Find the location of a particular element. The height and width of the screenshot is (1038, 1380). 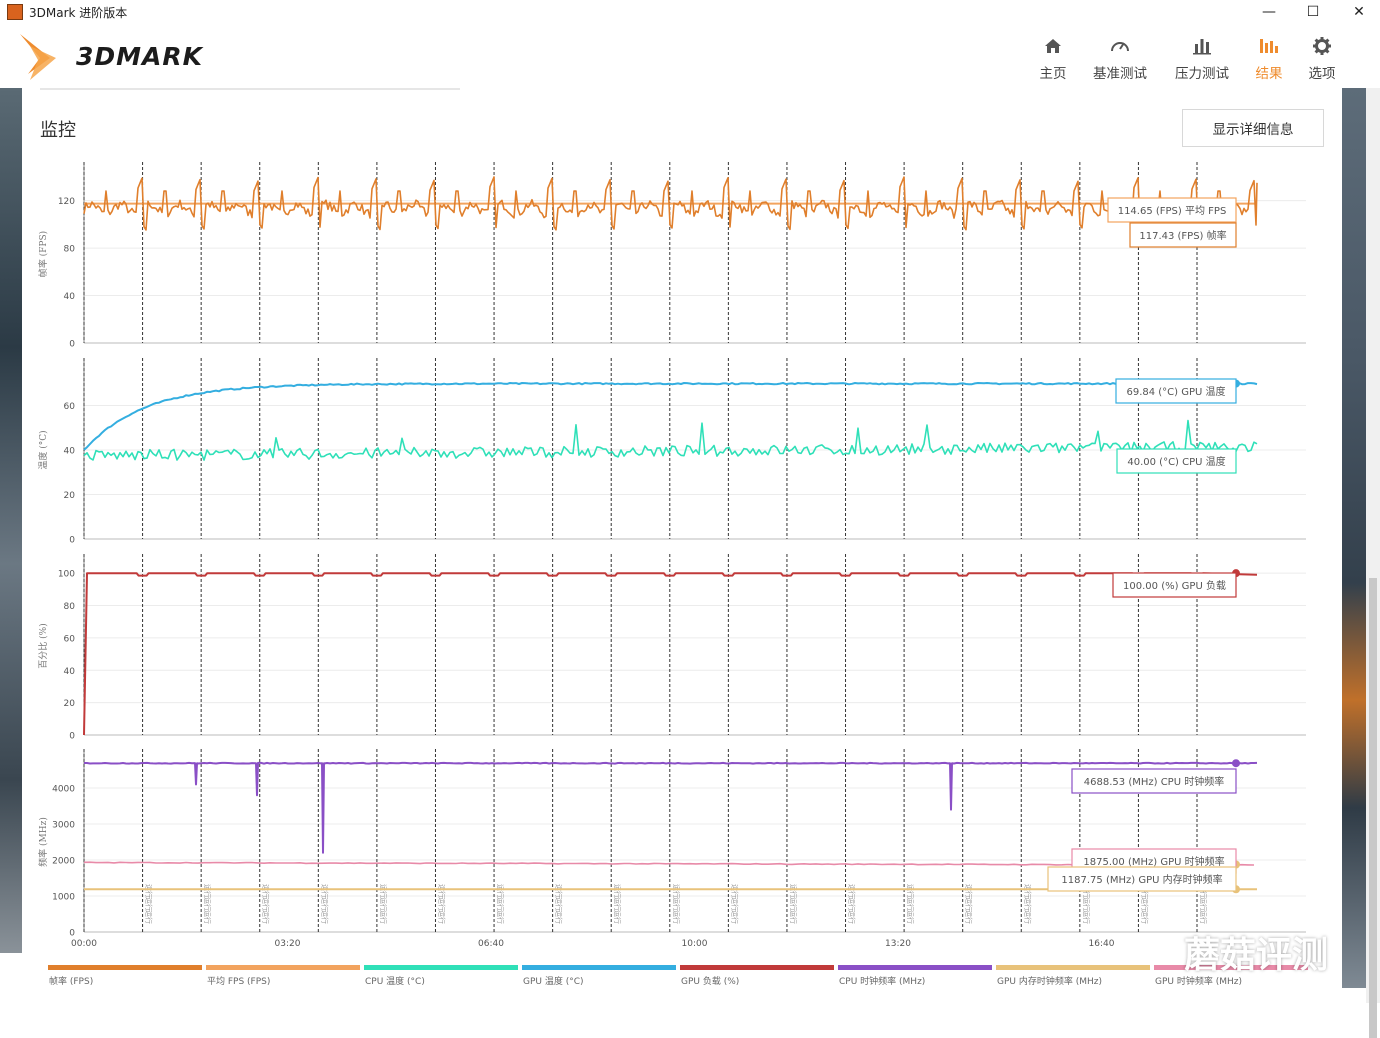

x-tick-label: 06:40 is located at coordinates (491, 944).